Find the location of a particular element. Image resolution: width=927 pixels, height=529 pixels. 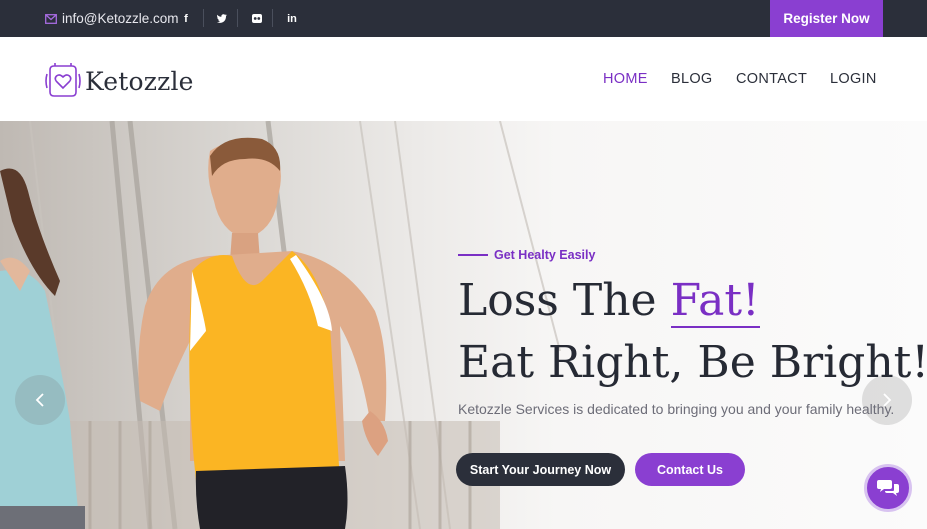

logo-icon is located at coordinates (63, 80).